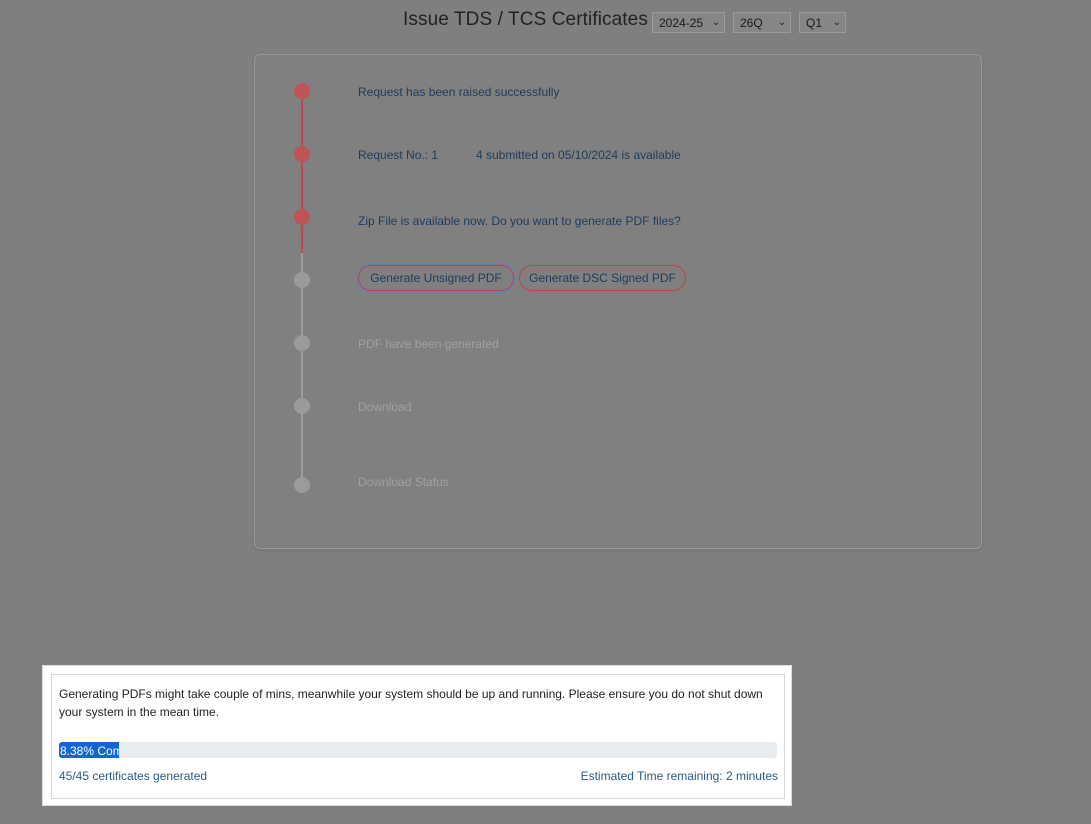 Image resolution: width=1091 pixels, height=824 pixels. I want to click on step-3-dot, so click(302, 217).